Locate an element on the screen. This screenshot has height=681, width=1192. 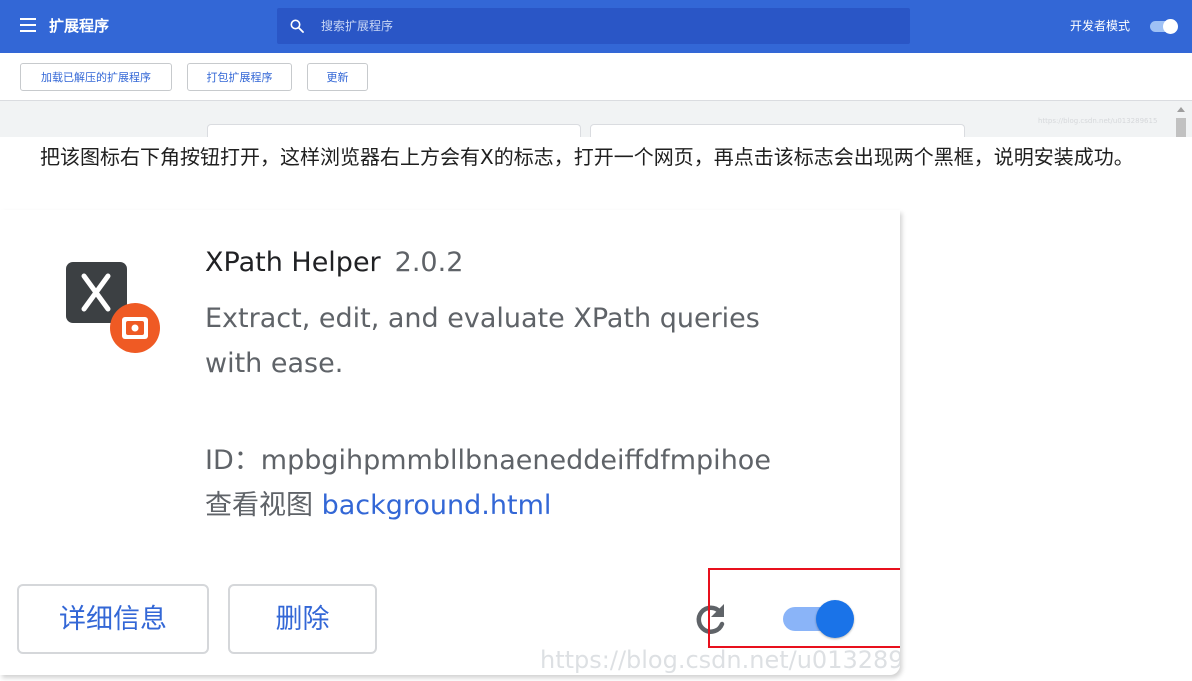
load-unpacked-button: 加载已解压的扩展程序 is located at coordinates (96, 77).